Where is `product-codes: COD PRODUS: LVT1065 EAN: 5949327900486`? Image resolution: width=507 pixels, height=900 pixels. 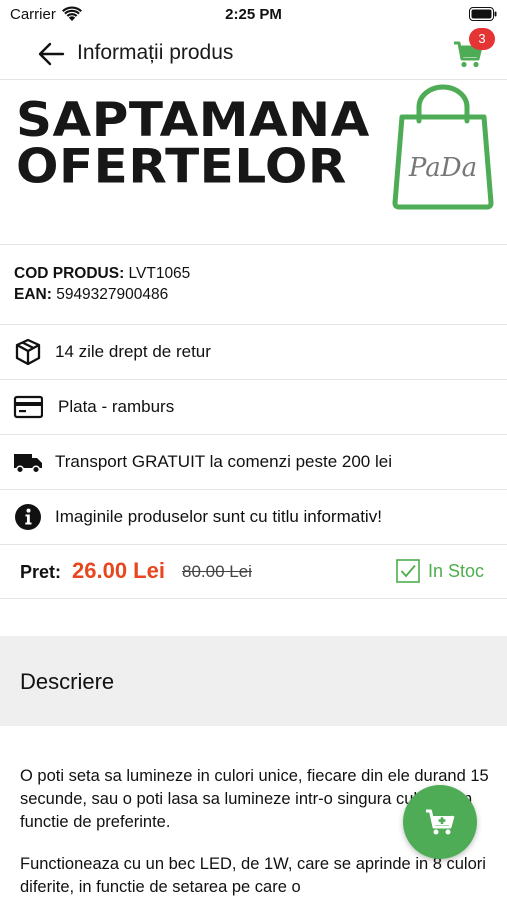
product-codes: COD PRODUS: LVT1065 EAN: 5949327900486 is located at coordinates (253, 285).